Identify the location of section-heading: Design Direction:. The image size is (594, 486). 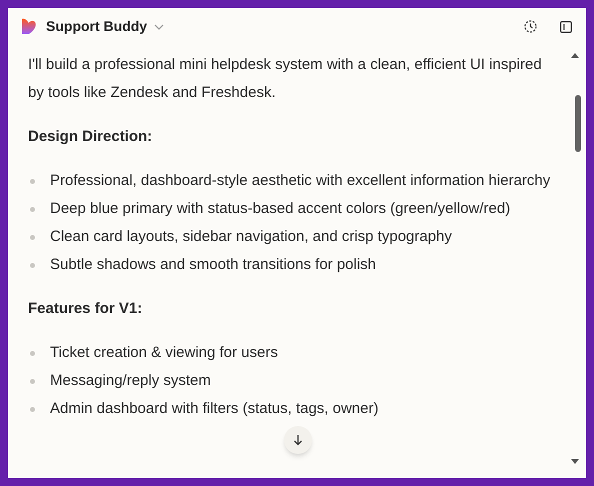
(91, 137).